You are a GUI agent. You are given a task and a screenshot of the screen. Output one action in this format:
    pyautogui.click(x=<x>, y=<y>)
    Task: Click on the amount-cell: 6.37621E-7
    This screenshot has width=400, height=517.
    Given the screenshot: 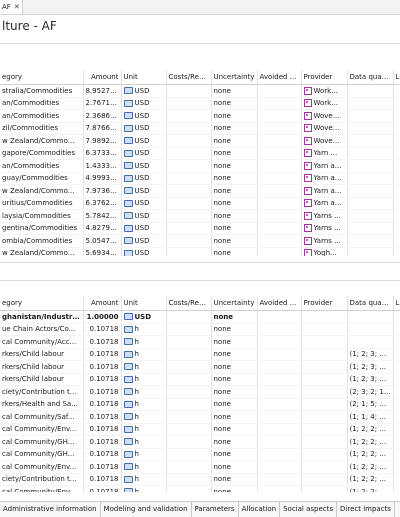 What is the action you would take?
    pyautogui.click(x=102, y=203)
    